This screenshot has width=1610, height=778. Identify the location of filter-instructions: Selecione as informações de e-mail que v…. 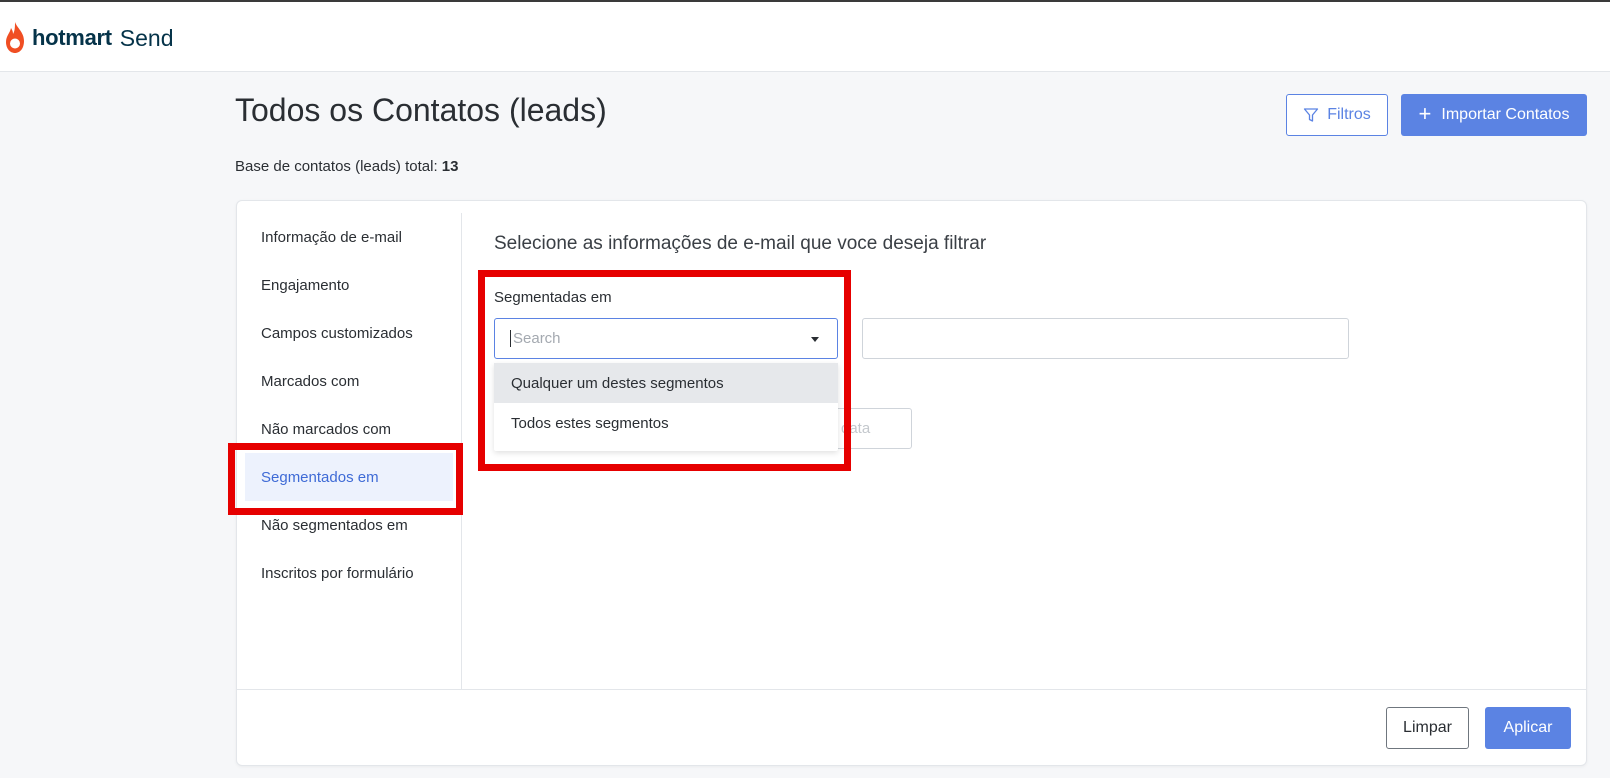
(740, 243).